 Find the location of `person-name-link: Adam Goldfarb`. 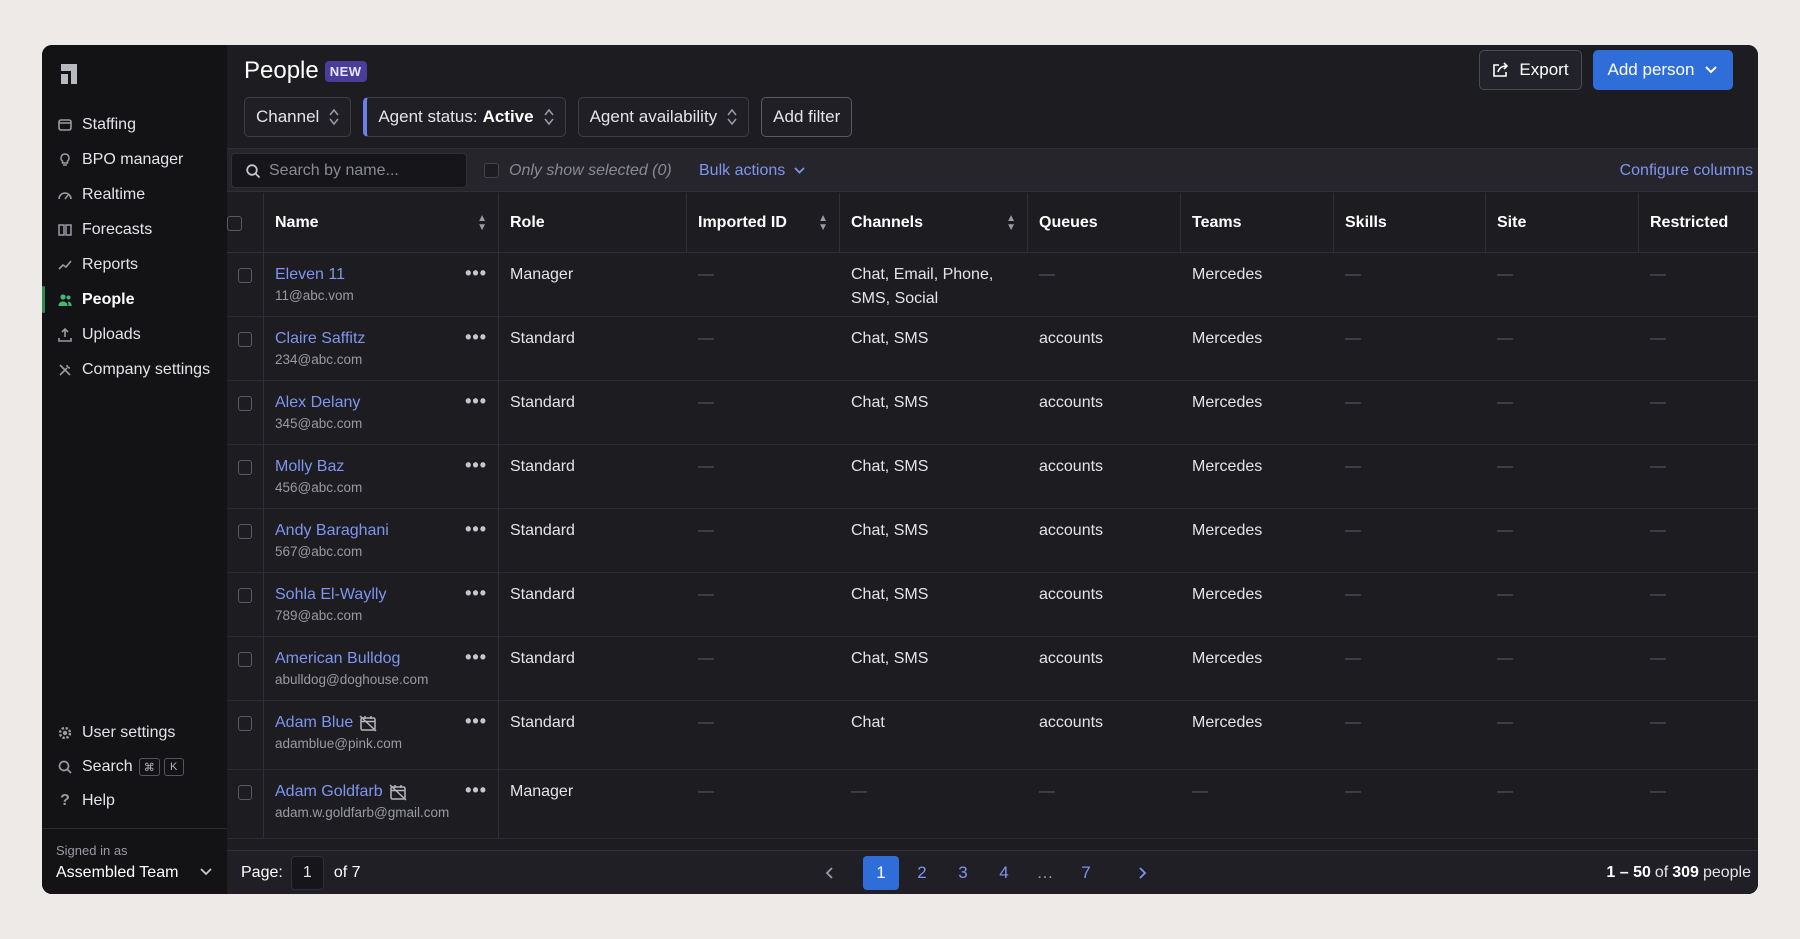

person-name-link: Adam Goldfarb is located at coordinates (362, 792).